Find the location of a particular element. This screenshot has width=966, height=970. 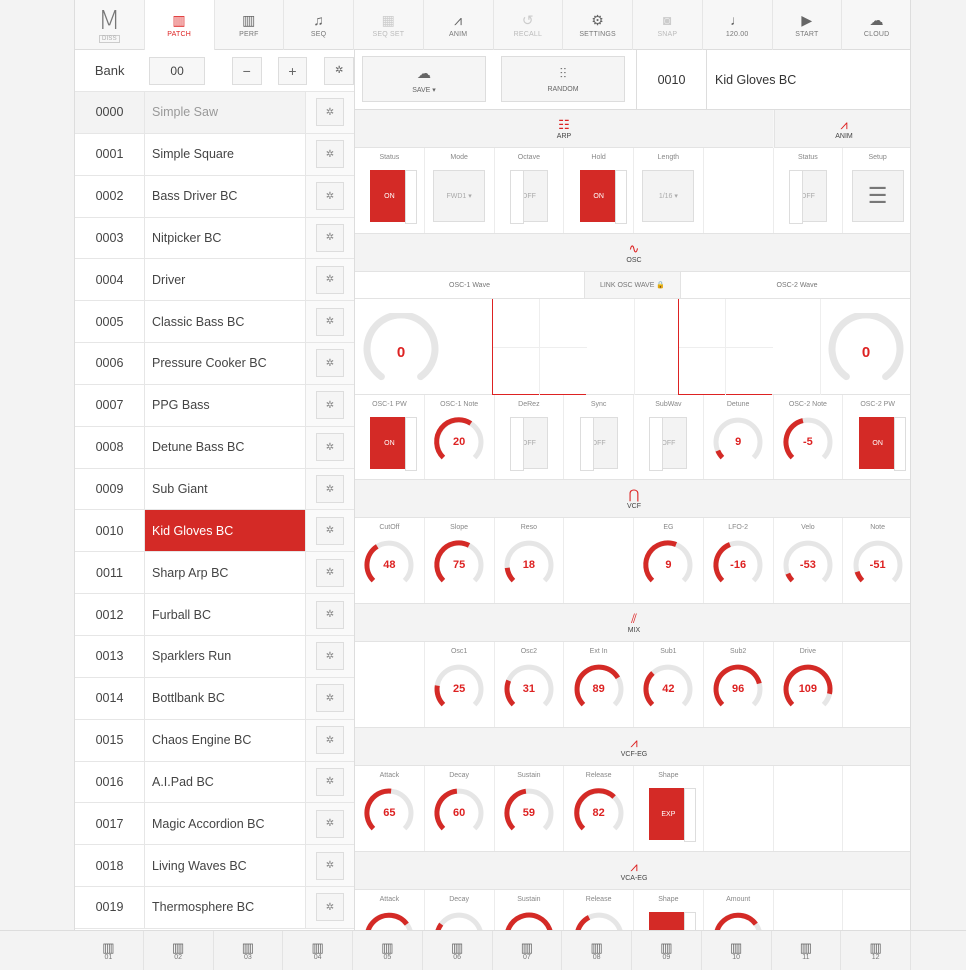

nav-cloud: ☁ CLOUD is located at coordinates (876, 25).